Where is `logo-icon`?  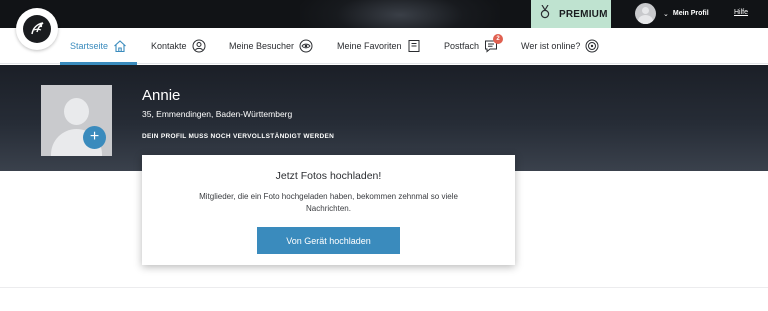 logo-icon is located at coordinates (37, 29).